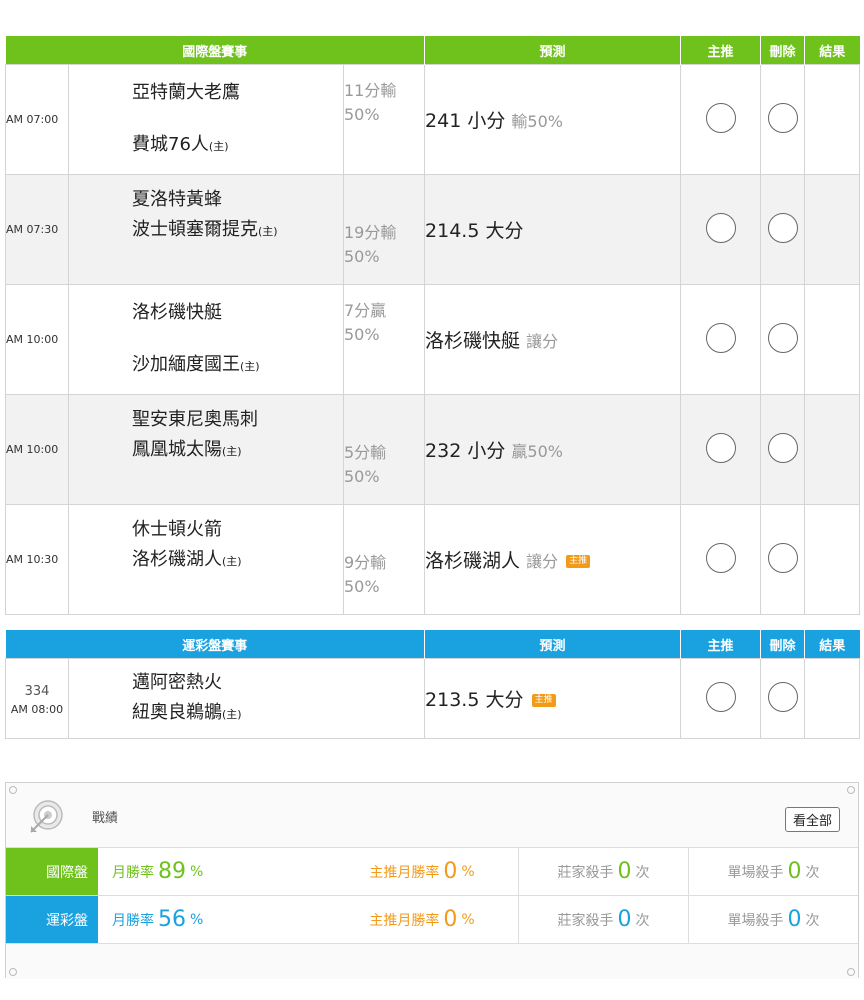 The height and width of the screenshot is (1000, 864). What do you see at coordinates (37, 691) in the screenshot?
I see `game-number: 334` at bounding box center [37, 691].